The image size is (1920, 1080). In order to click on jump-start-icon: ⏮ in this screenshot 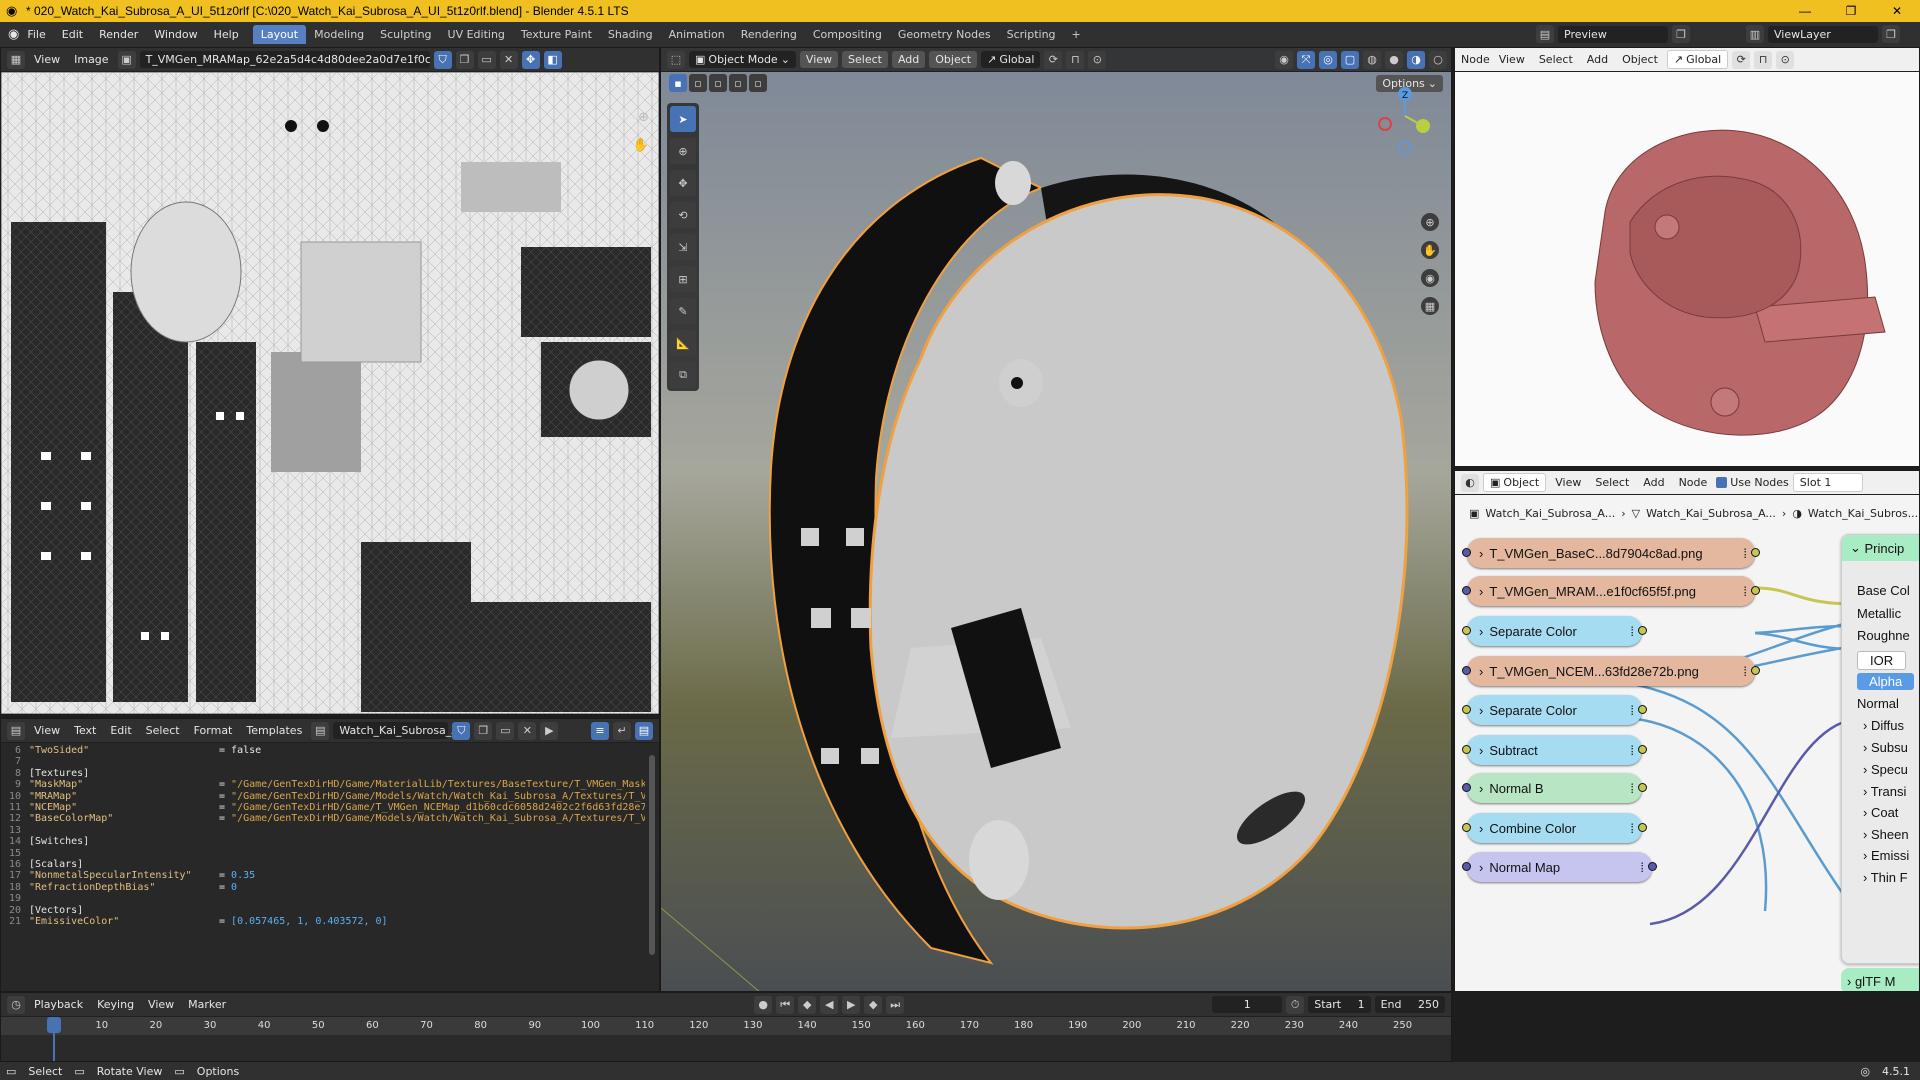, I will do `click(785, 1004)`.